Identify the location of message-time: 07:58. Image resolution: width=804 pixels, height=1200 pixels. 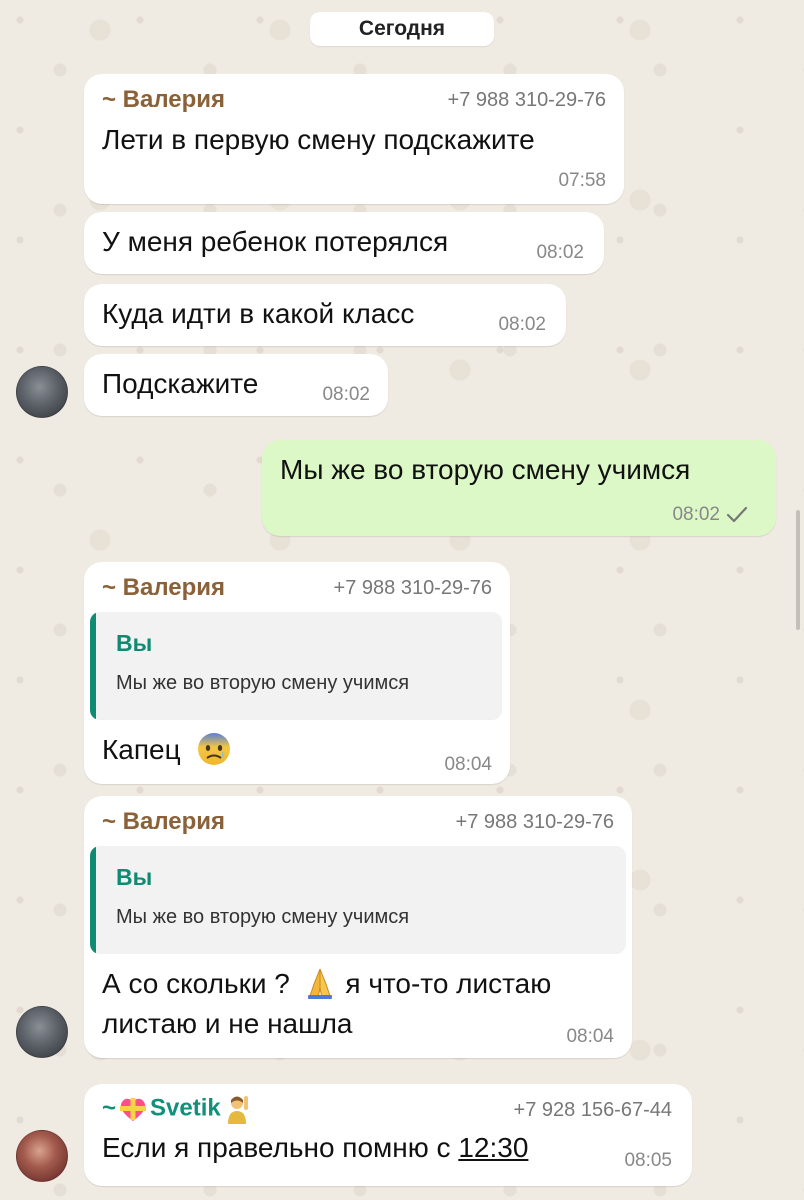
(582, 180).